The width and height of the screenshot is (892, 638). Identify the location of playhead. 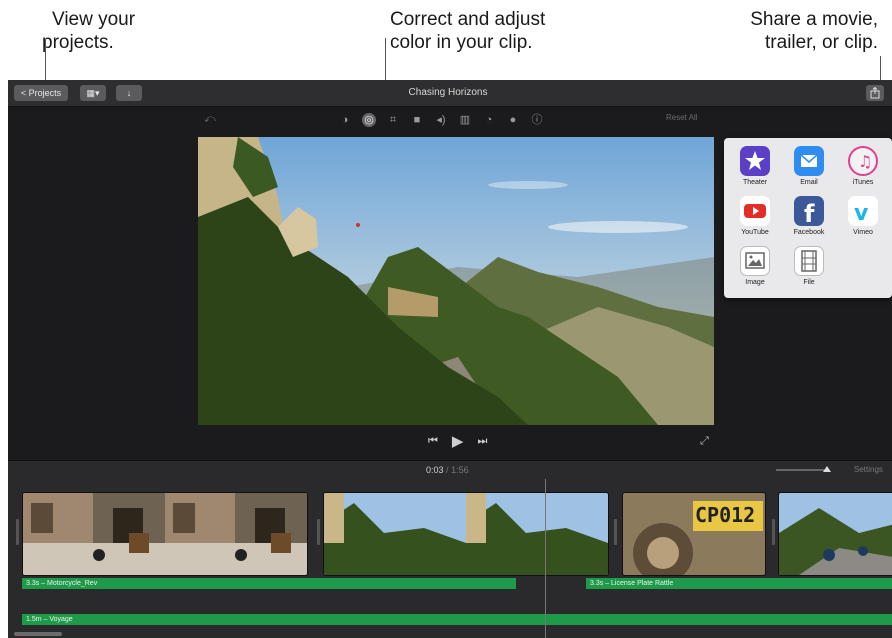
(545, 558).